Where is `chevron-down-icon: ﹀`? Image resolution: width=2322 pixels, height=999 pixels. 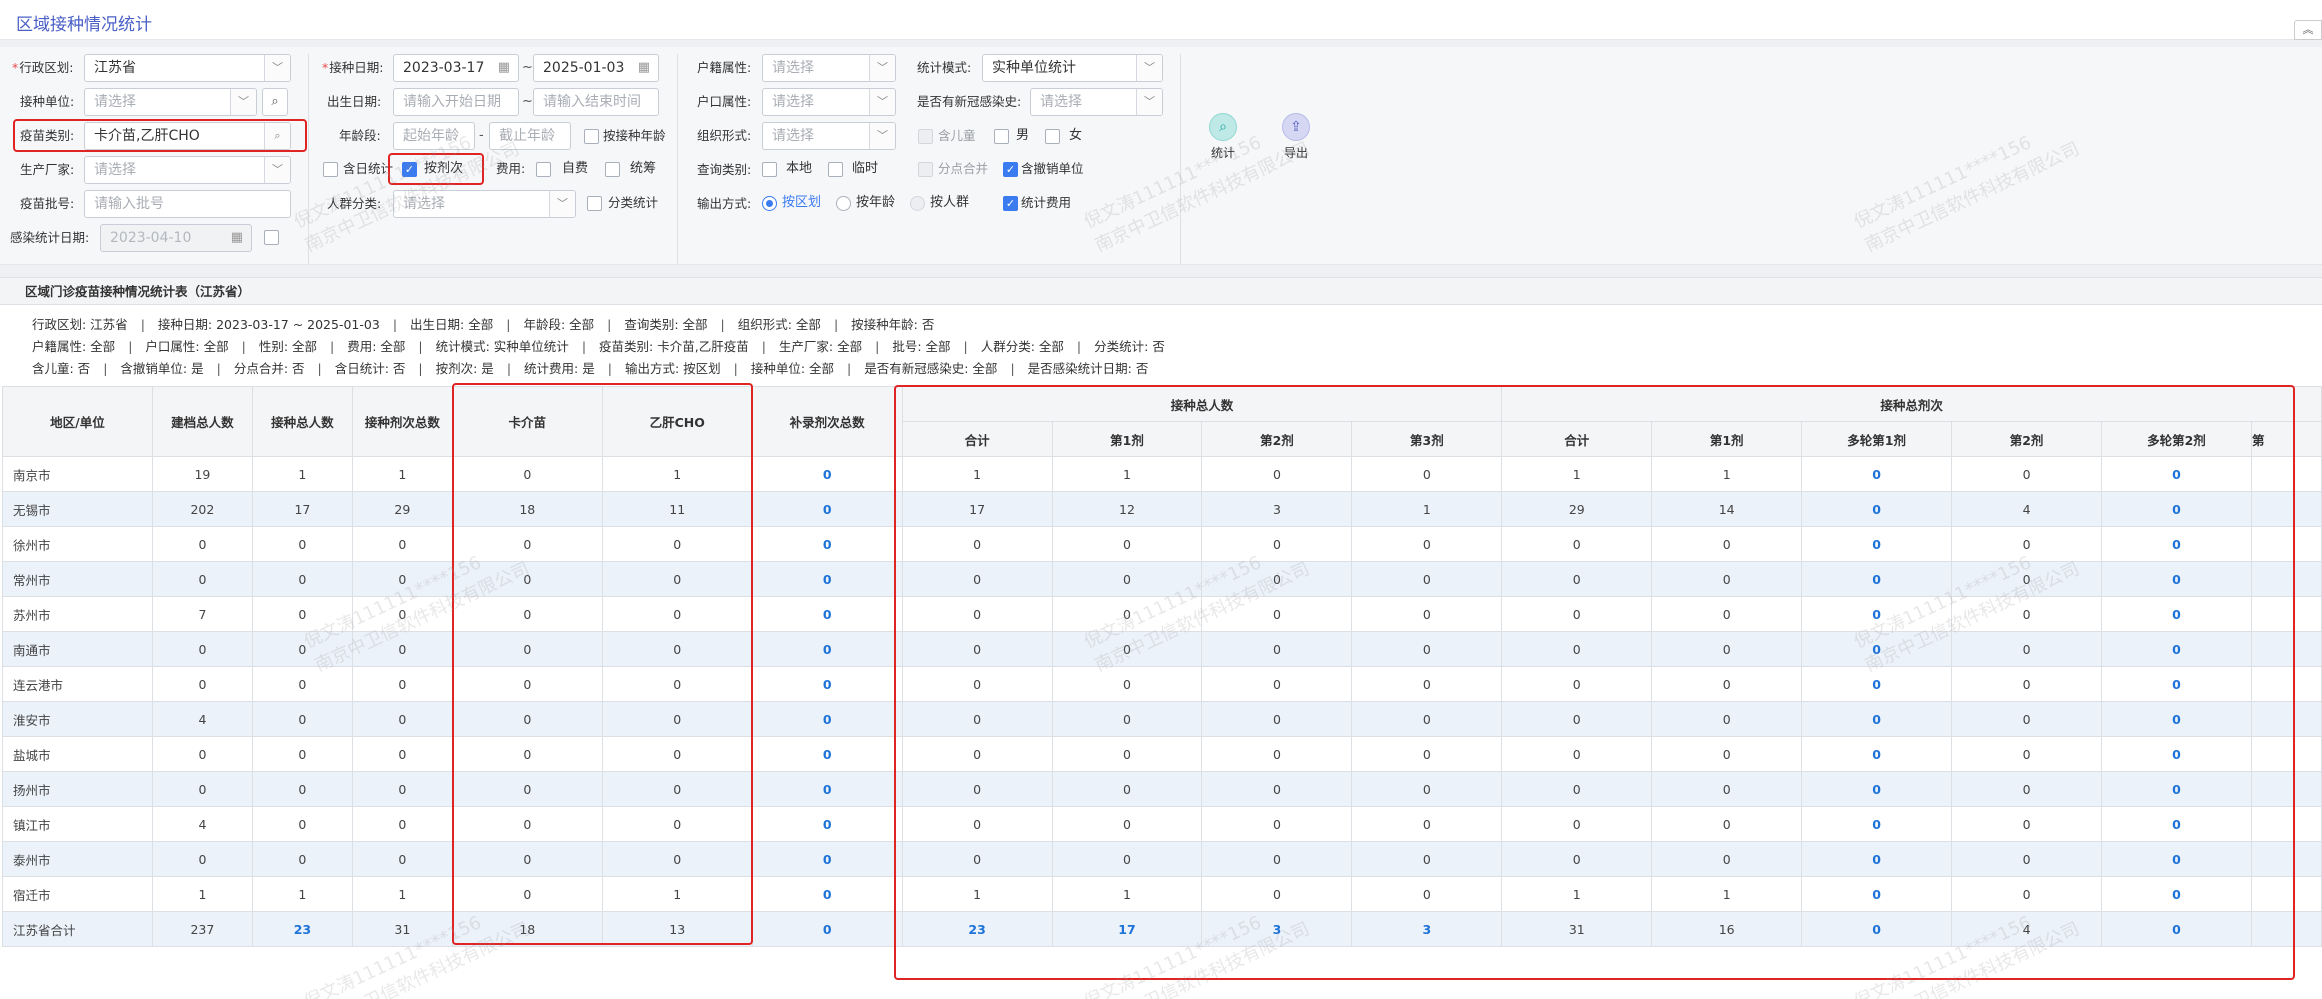
chevron-down-icon: ﹀ is located at coordinates (882, 68).